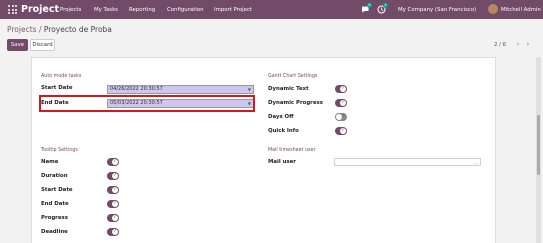 The width and height of the screenshot is (543, 243). What do you see at coordinates (249, 89) in the screenshot?
I see `chevron-down-icon: ▼` at bounding box center [249, 89].